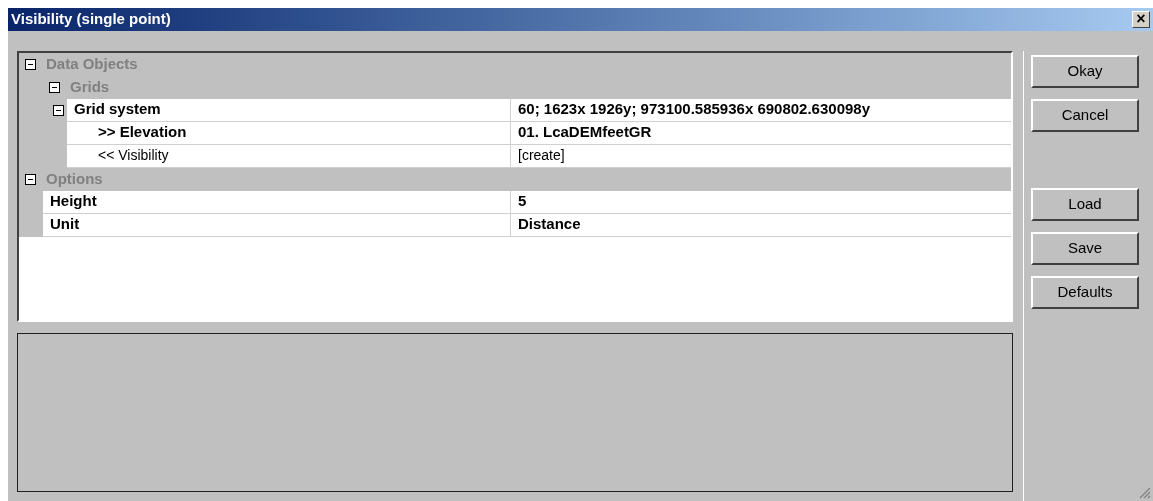  What do you see at coordinates (90, 86) in the screenshot?
I see `category-label: Grids` at bounding box center [90, 86].